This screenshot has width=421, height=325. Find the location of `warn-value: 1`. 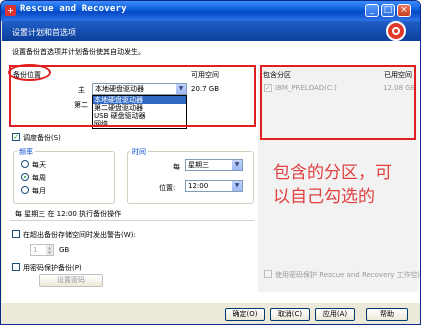

warn-value: 1 is located at coordinates (35, 250).